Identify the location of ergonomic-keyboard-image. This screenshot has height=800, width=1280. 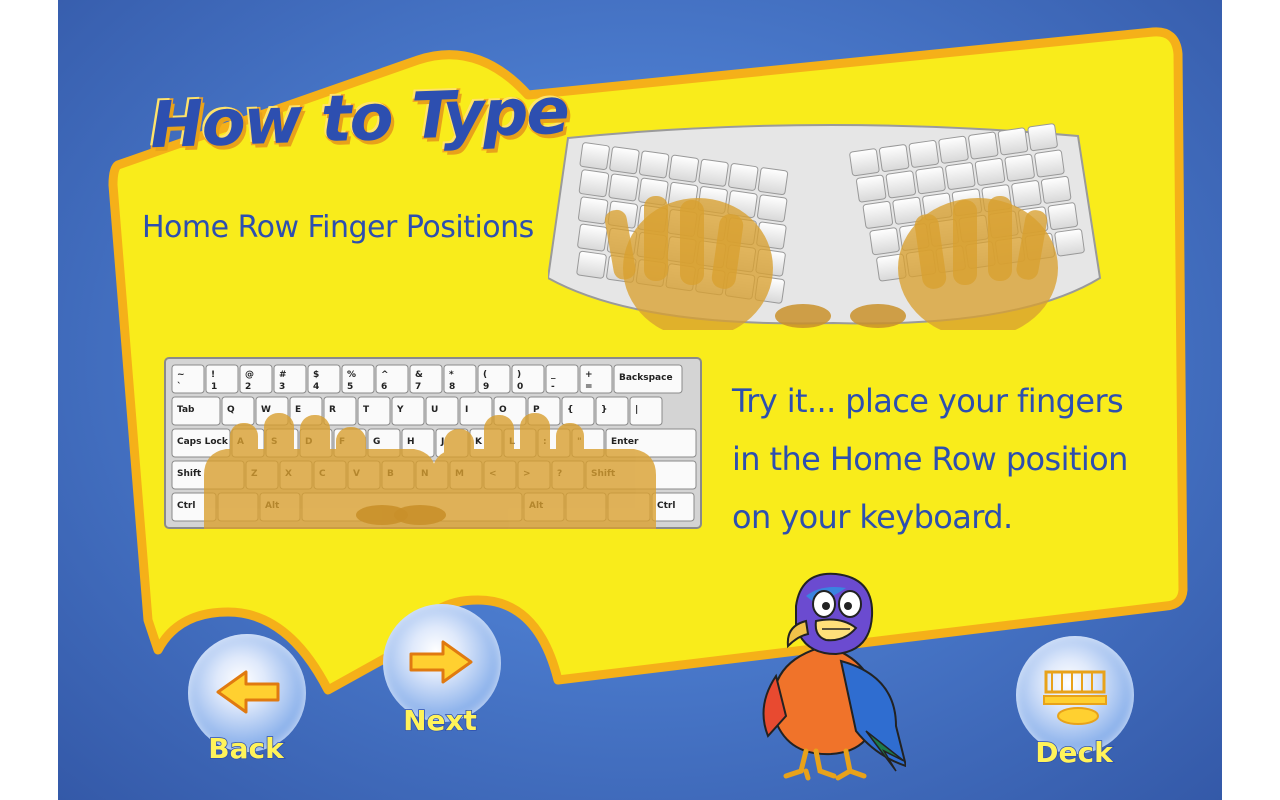
(825, 226).